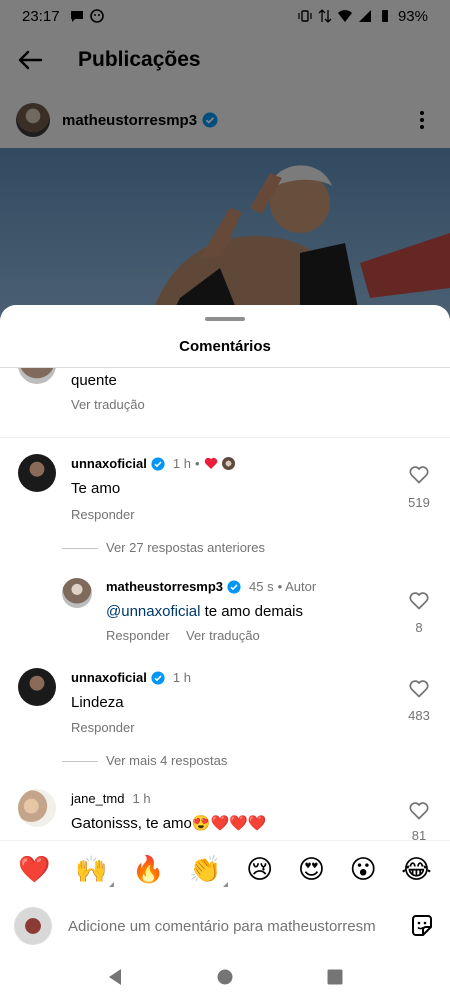 Image resolution: width=450 pixels, height=1000 pixels. I want to click on like-count: 81, so click(419, 834).